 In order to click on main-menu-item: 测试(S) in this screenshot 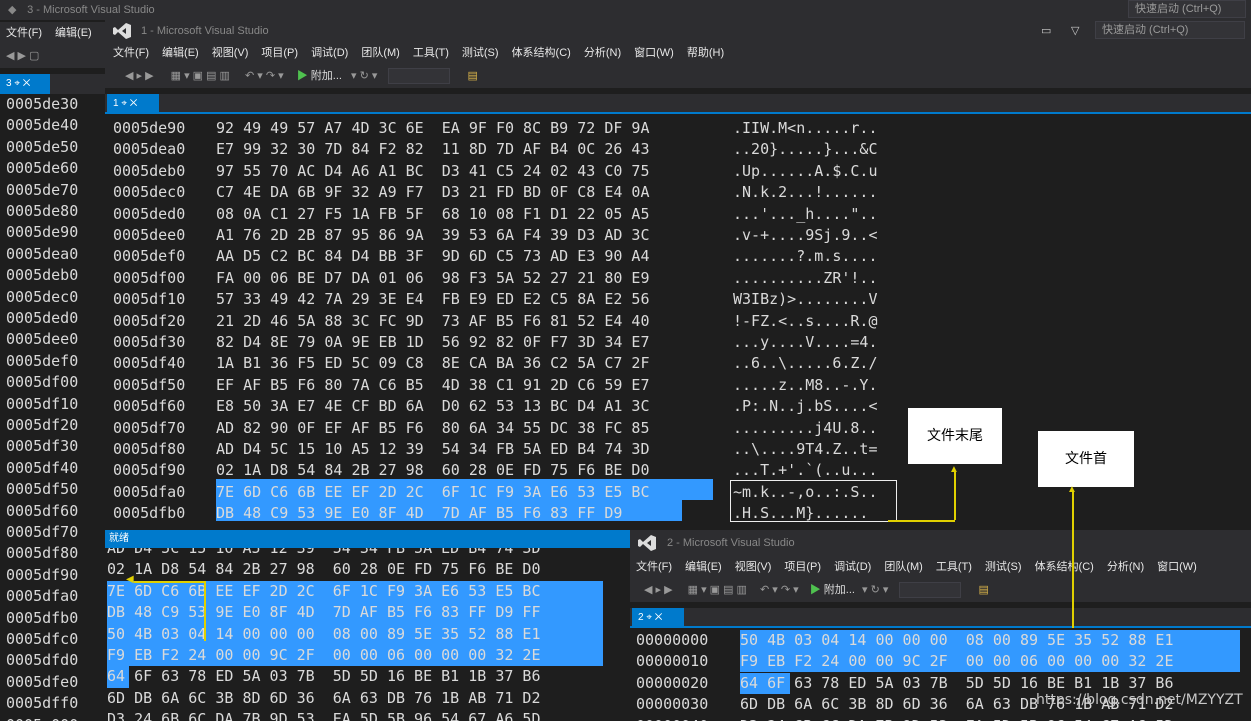, I will do `click(480, 53)`.